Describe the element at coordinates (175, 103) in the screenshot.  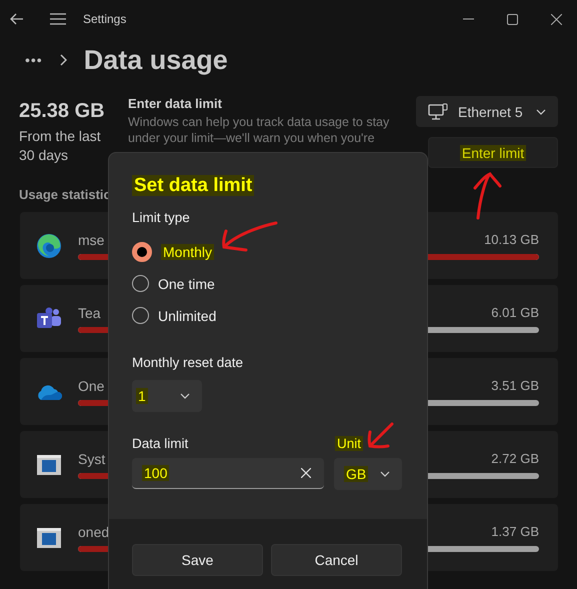
I see `limit-heading: Enter data limit` at that location.